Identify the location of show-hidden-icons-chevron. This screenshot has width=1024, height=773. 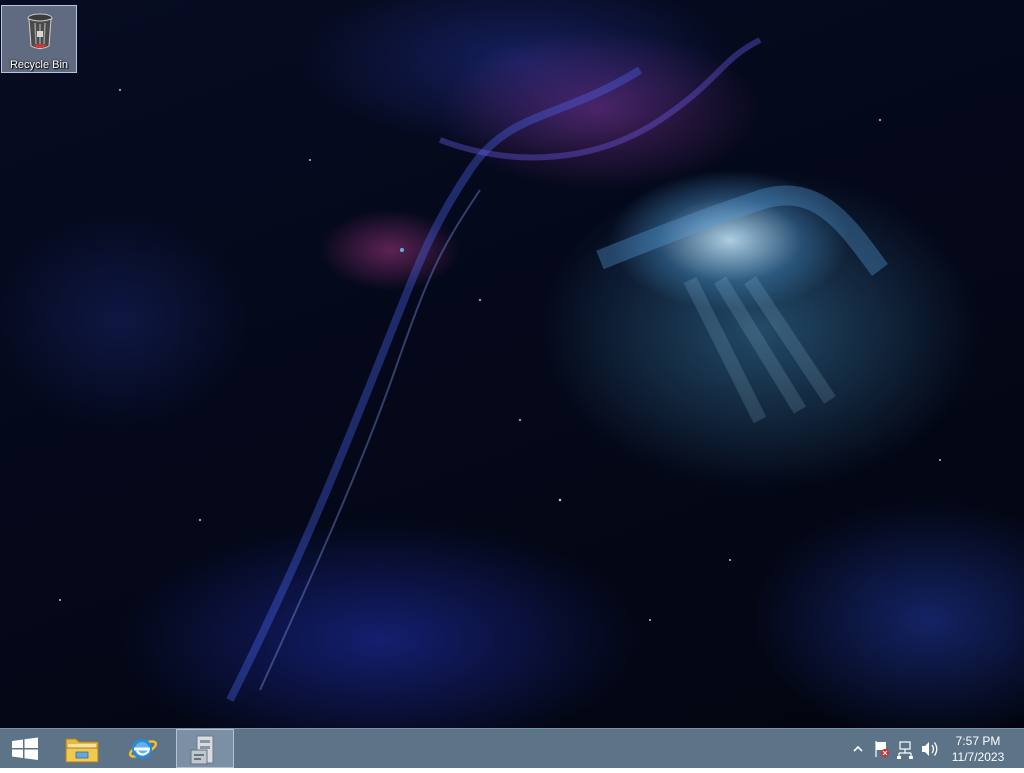
(858, 748).